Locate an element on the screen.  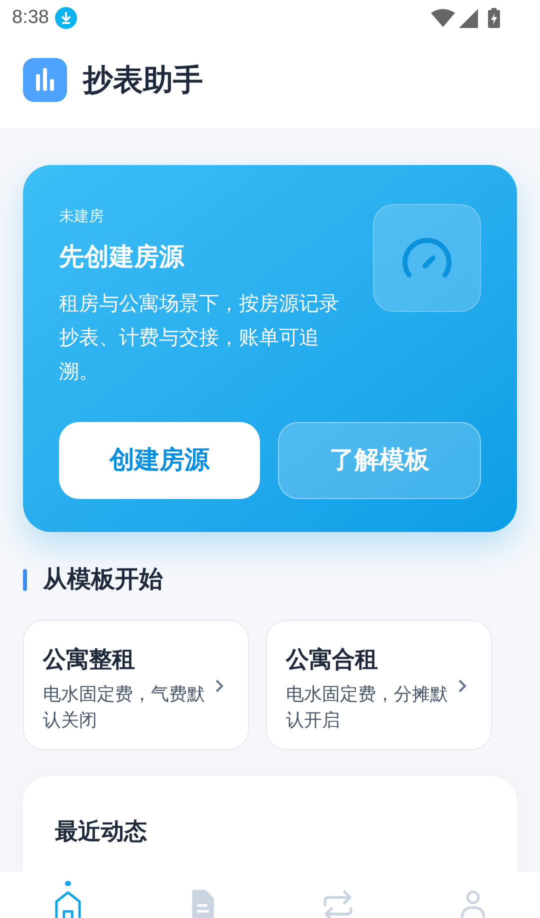
section-title: 从模板开始 is located at coordinates (103, 580).